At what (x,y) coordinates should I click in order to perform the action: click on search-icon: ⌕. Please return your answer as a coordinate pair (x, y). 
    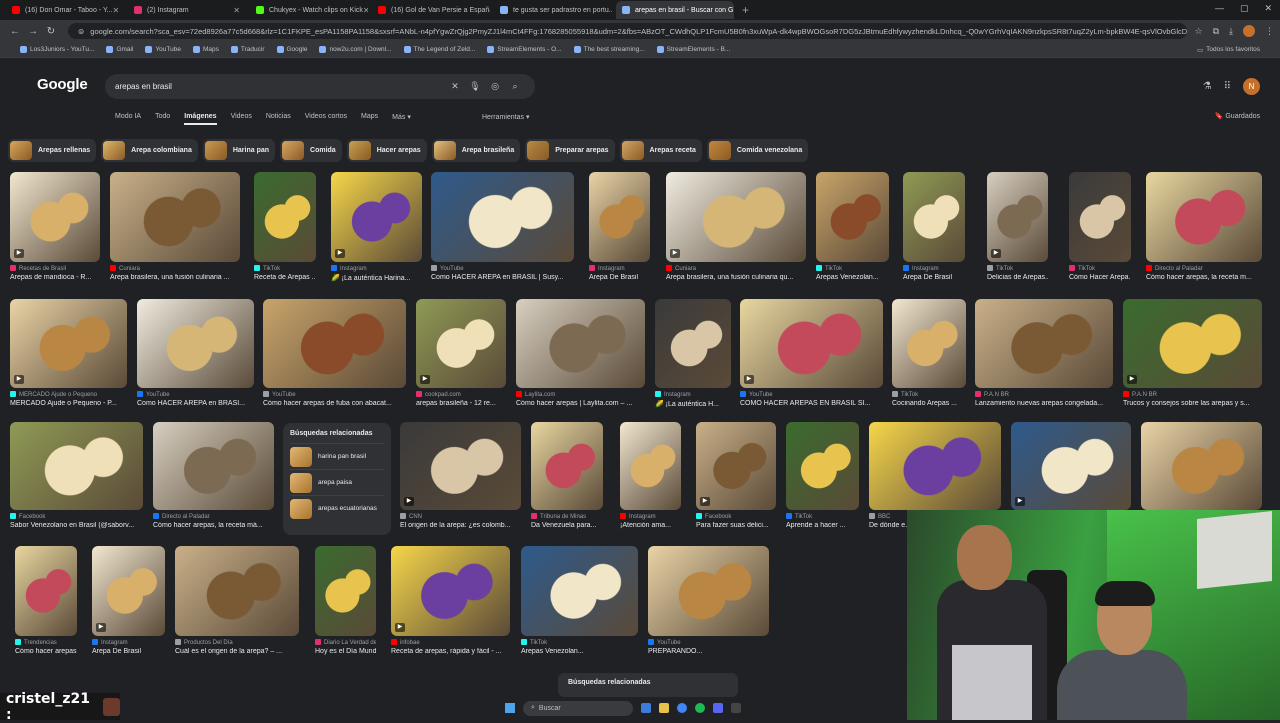
    Looking at the image, I should click on (515, 86).